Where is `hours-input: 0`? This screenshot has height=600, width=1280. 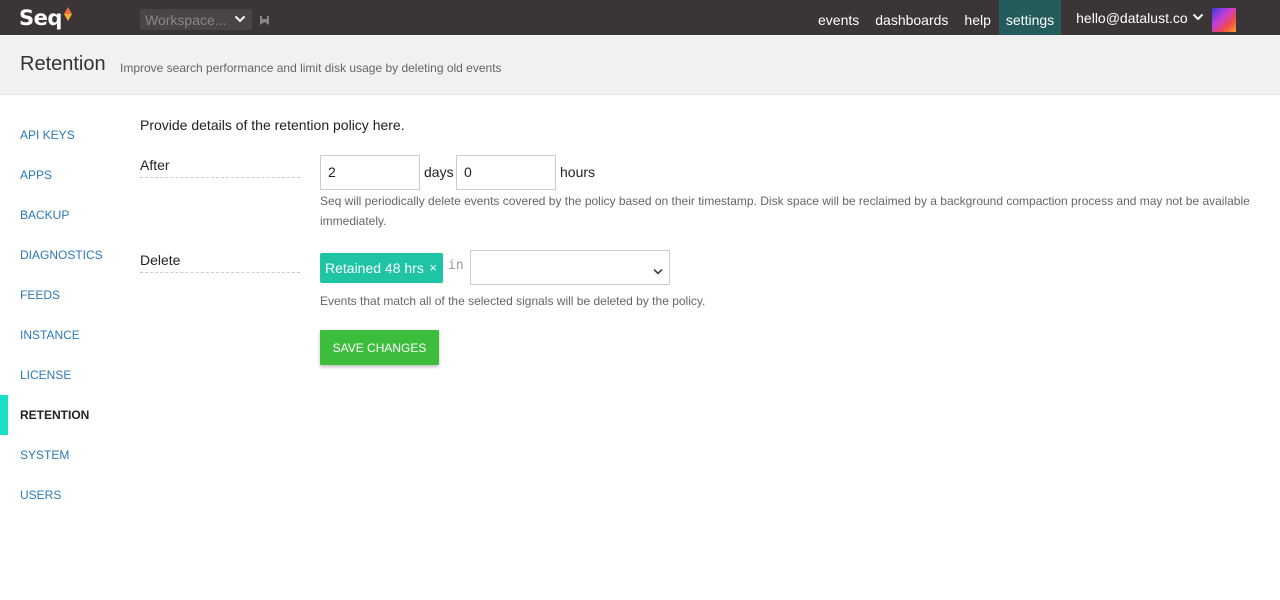
hours-input: 0 is located at coordinates (506, 172).